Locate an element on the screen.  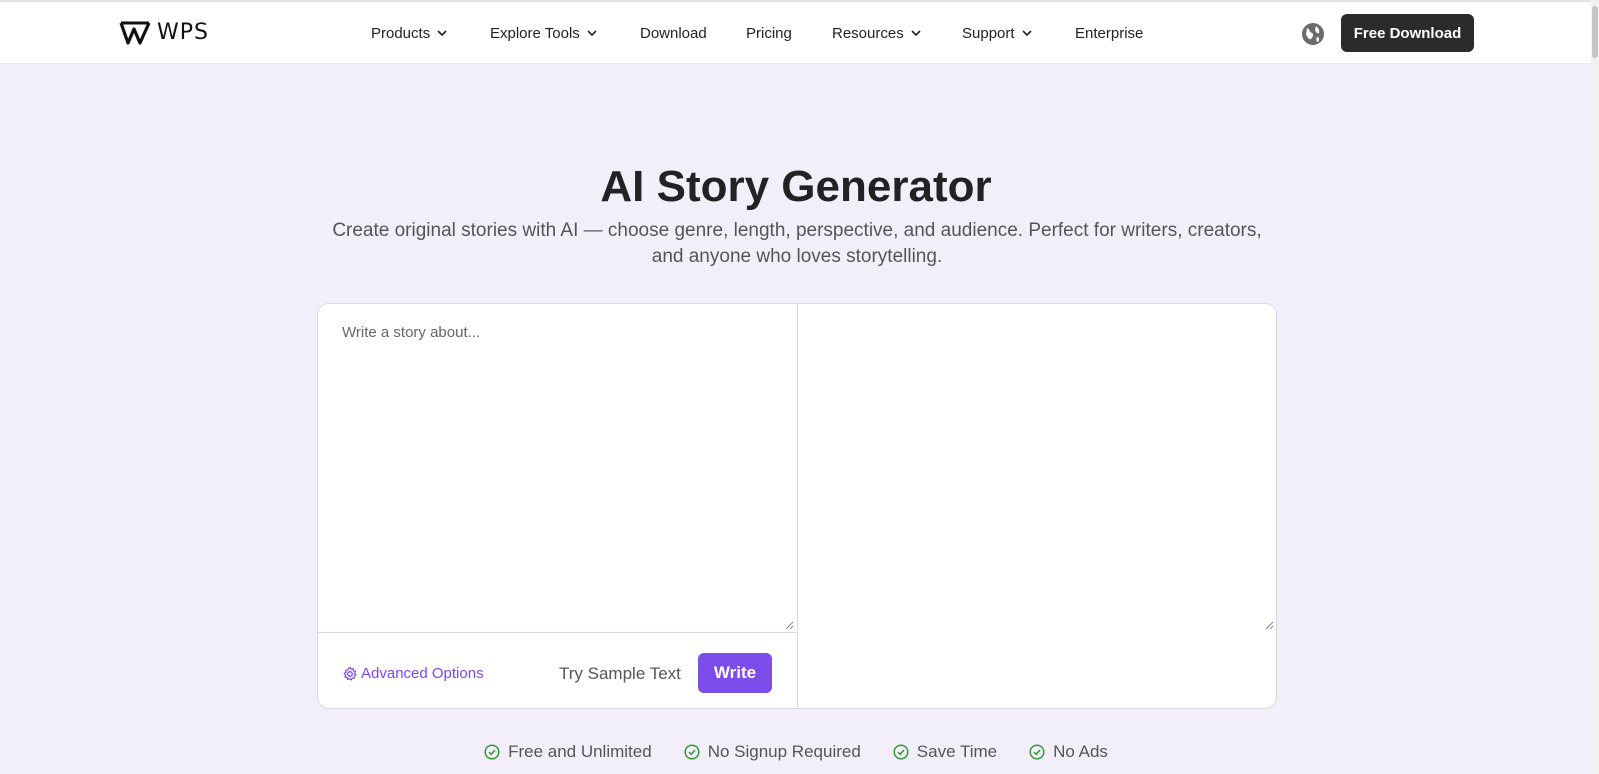
nav-support: Support is located at coordinates (997, 33).